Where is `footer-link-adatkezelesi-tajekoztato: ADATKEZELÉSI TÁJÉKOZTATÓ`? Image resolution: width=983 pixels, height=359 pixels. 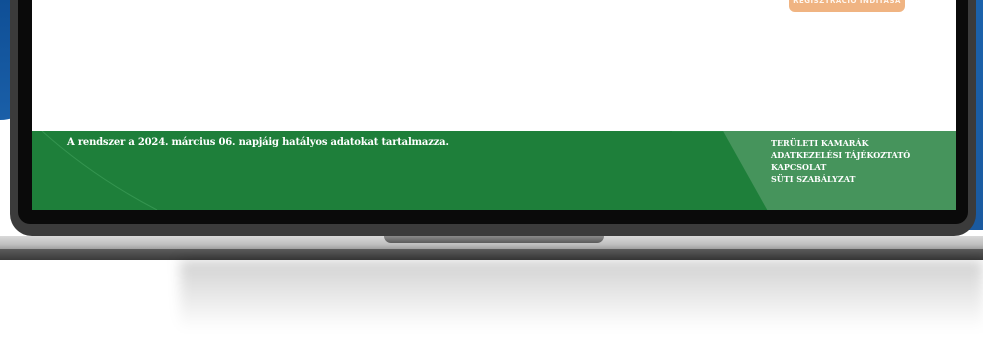
footer-link-adatkezelesi-tajekoztato: ADATKEZELÉSI TÁJÉKOZTATÓ is located at coordinates (840, 155).